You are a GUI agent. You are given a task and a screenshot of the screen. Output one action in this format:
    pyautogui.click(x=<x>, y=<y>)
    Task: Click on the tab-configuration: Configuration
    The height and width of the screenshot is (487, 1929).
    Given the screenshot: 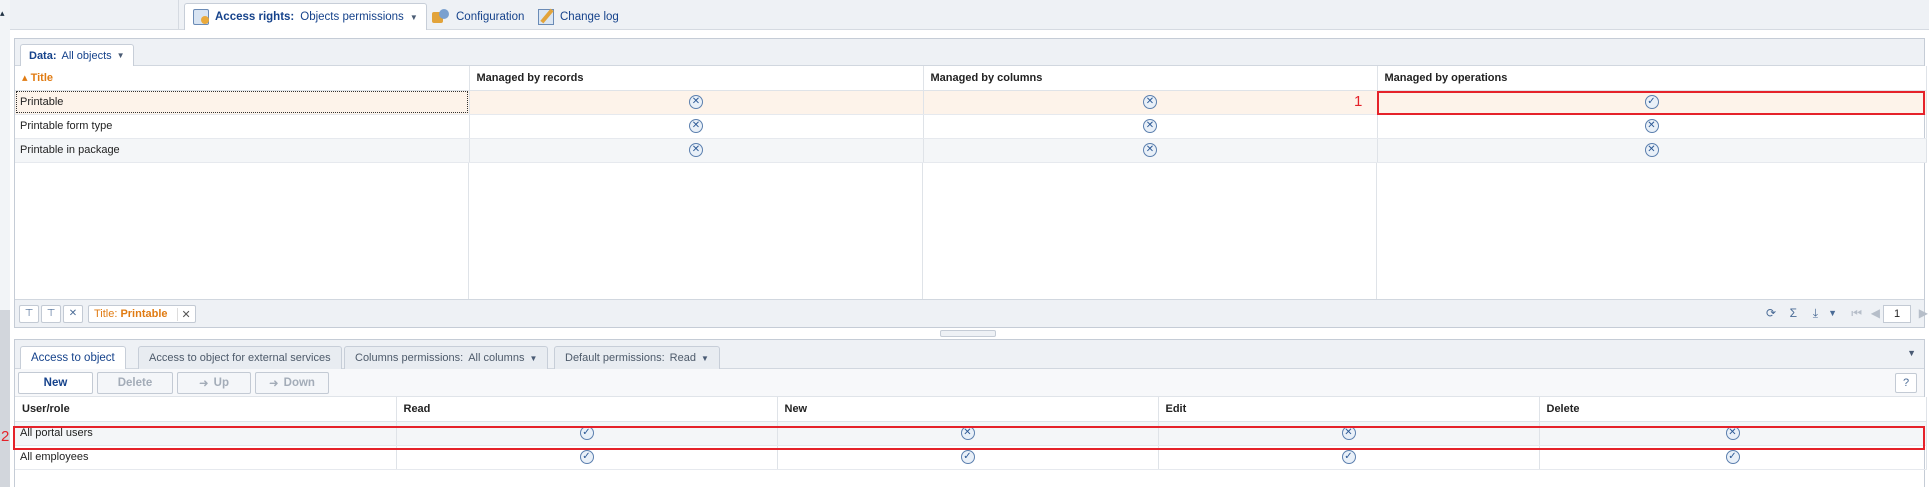 What is the action you would take?
    pyautogui.click(x=478, y=16)
    